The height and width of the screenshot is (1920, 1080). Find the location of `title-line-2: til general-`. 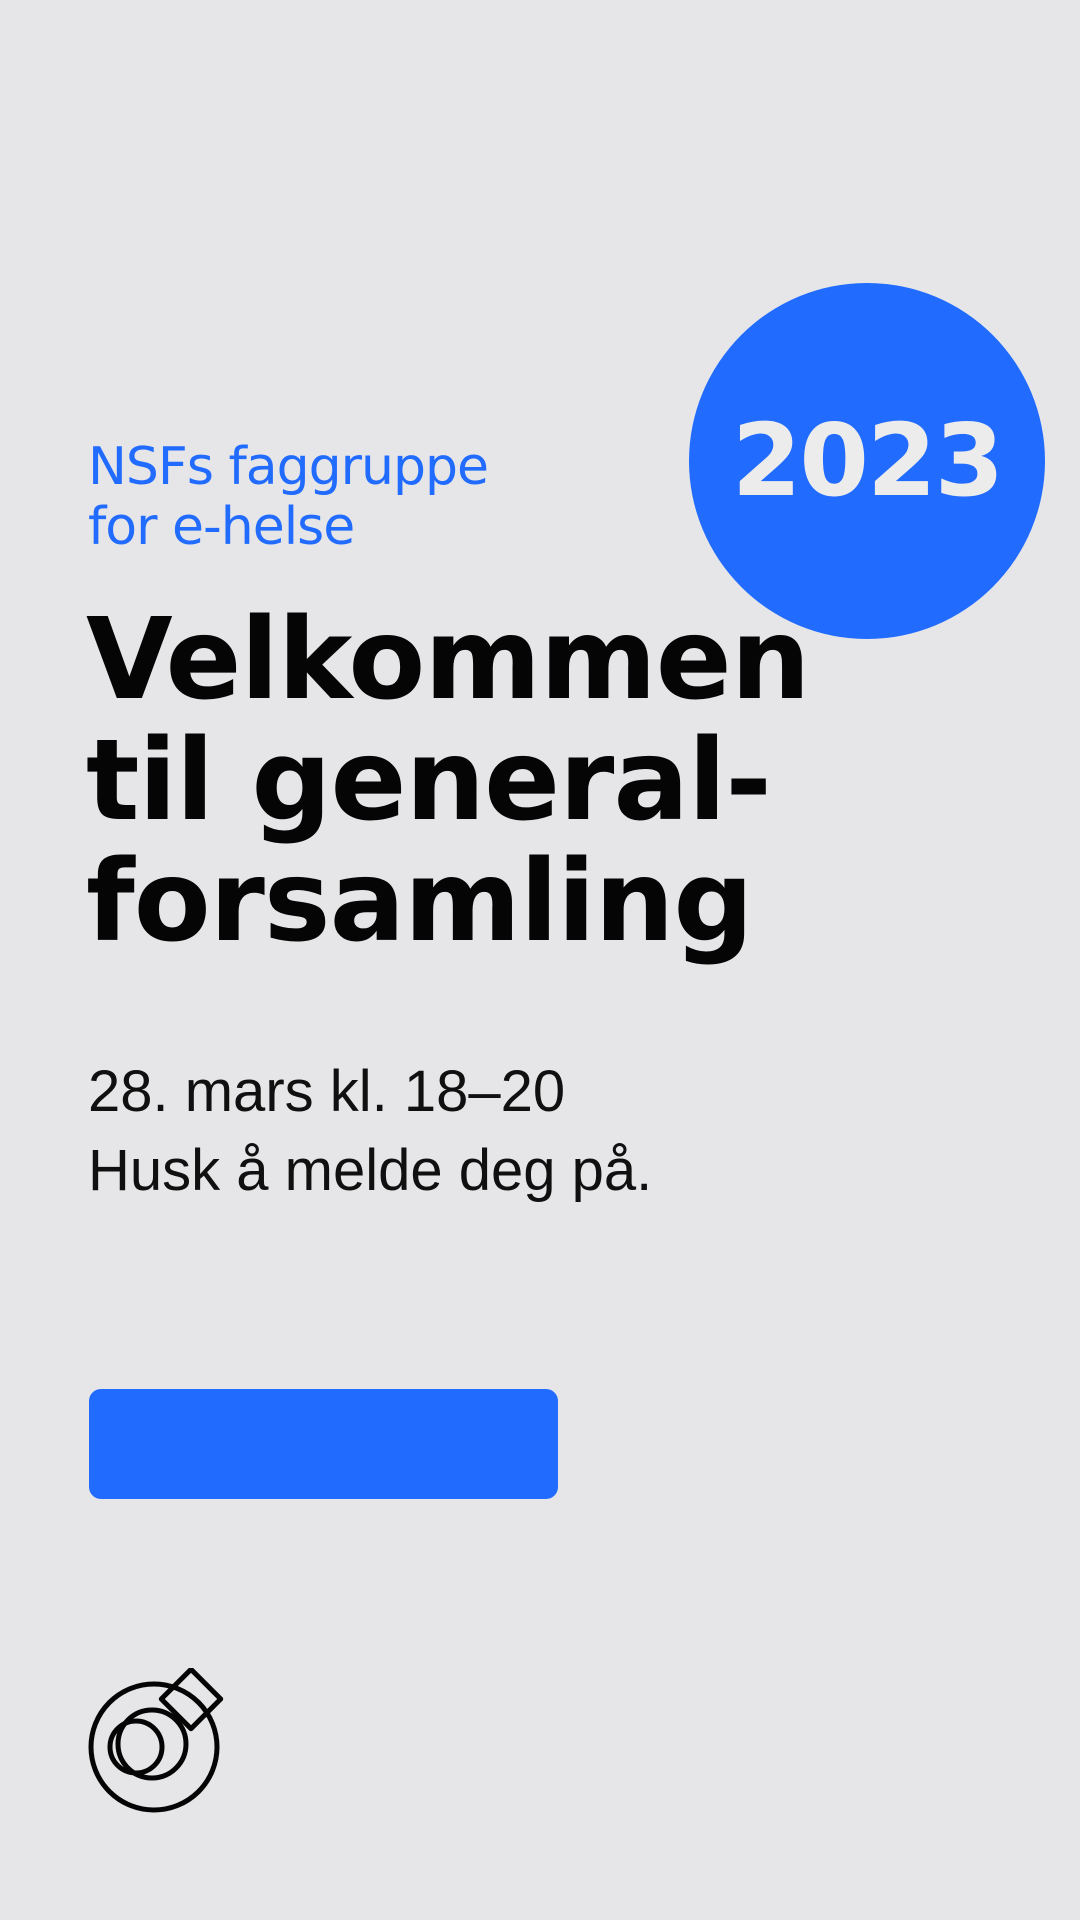

title-line-2: til general- is located at coordinates (429, 781).